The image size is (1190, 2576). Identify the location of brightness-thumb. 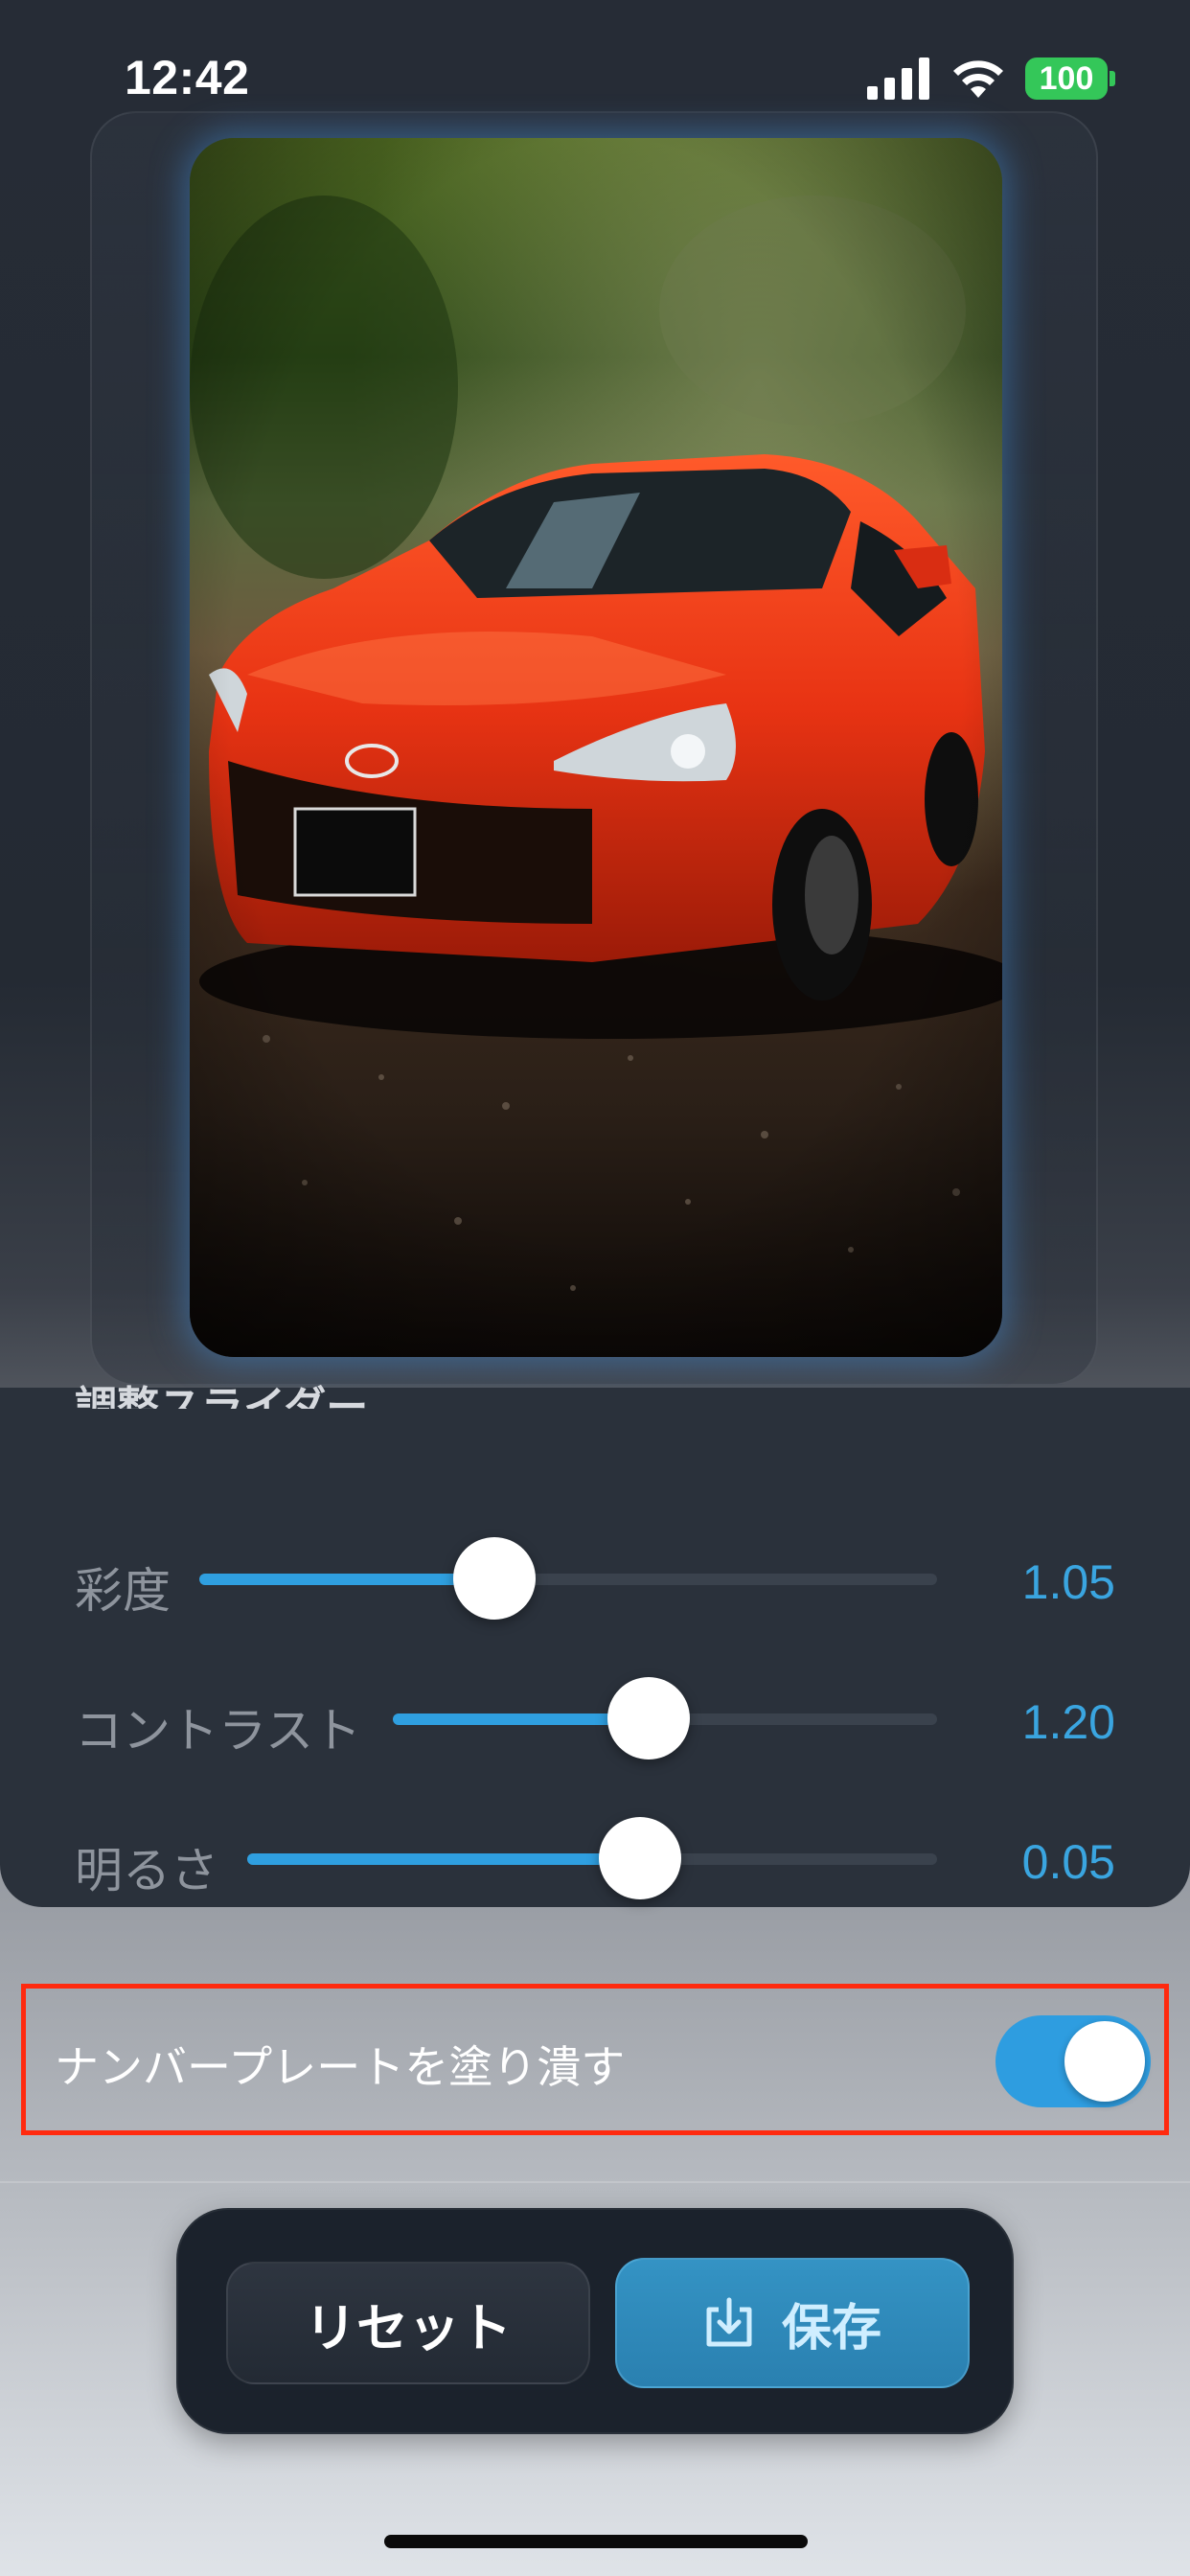
(640, 1858).